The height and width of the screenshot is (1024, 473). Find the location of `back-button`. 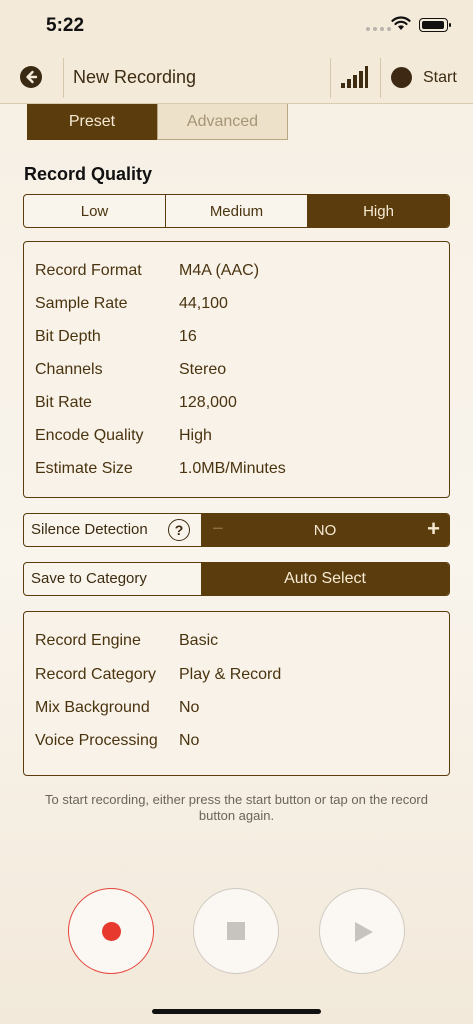

back-button is located at coordinates (31, 77).